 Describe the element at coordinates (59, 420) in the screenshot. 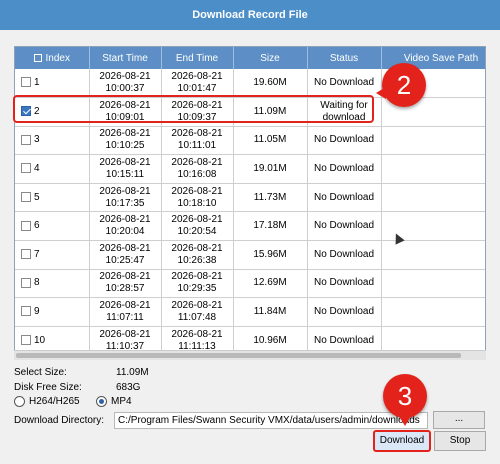

I see `download-directory-label: Download Directory:` at that location.